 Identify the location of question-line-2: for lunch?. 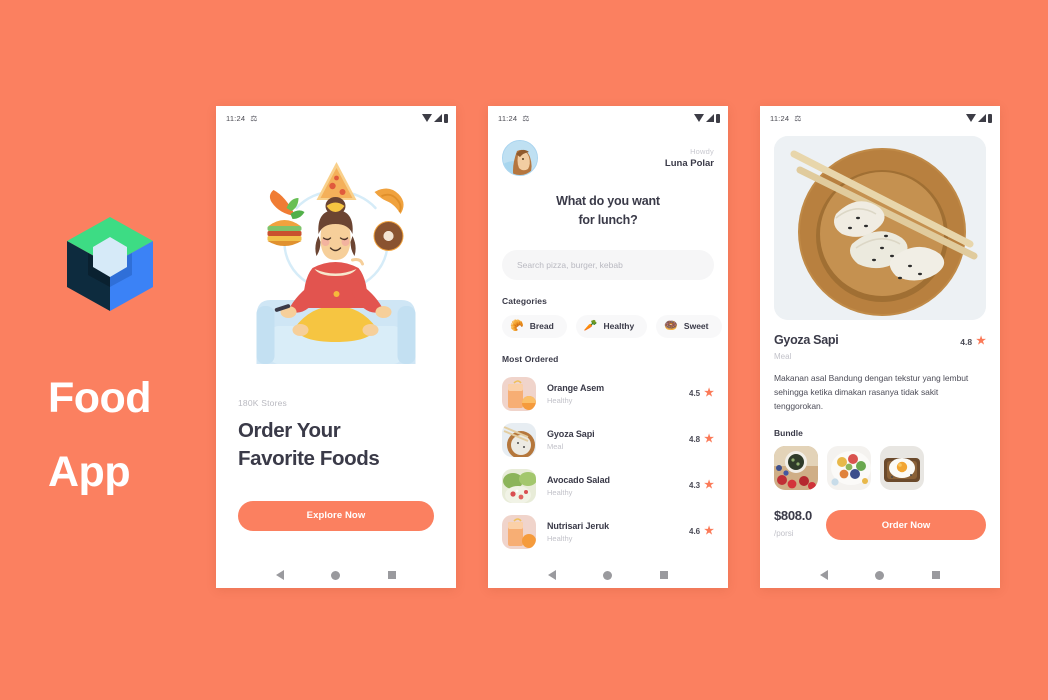
(608, 219).